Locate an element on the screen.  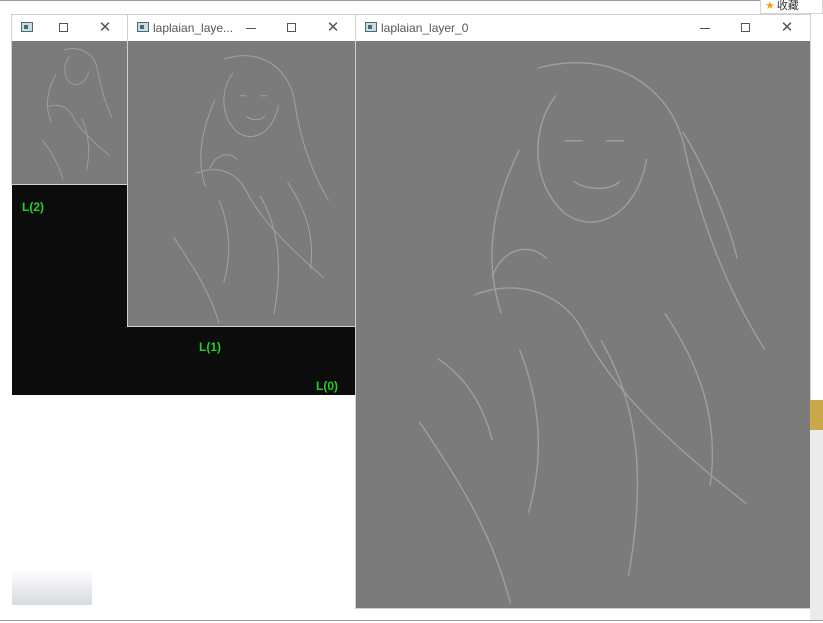
title-bar: ✕ is located at coordinates (70, 28).